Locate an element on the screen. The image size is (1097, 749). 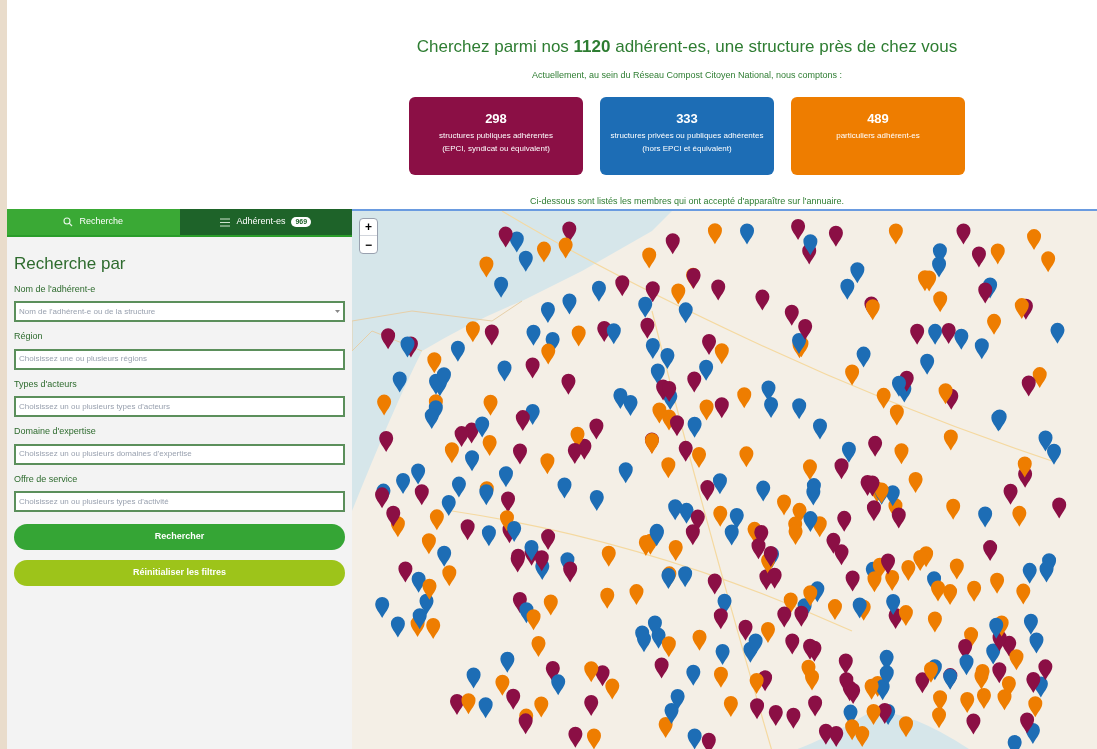
field-label: Types d'acteurs is located at coordinates (46, 384).